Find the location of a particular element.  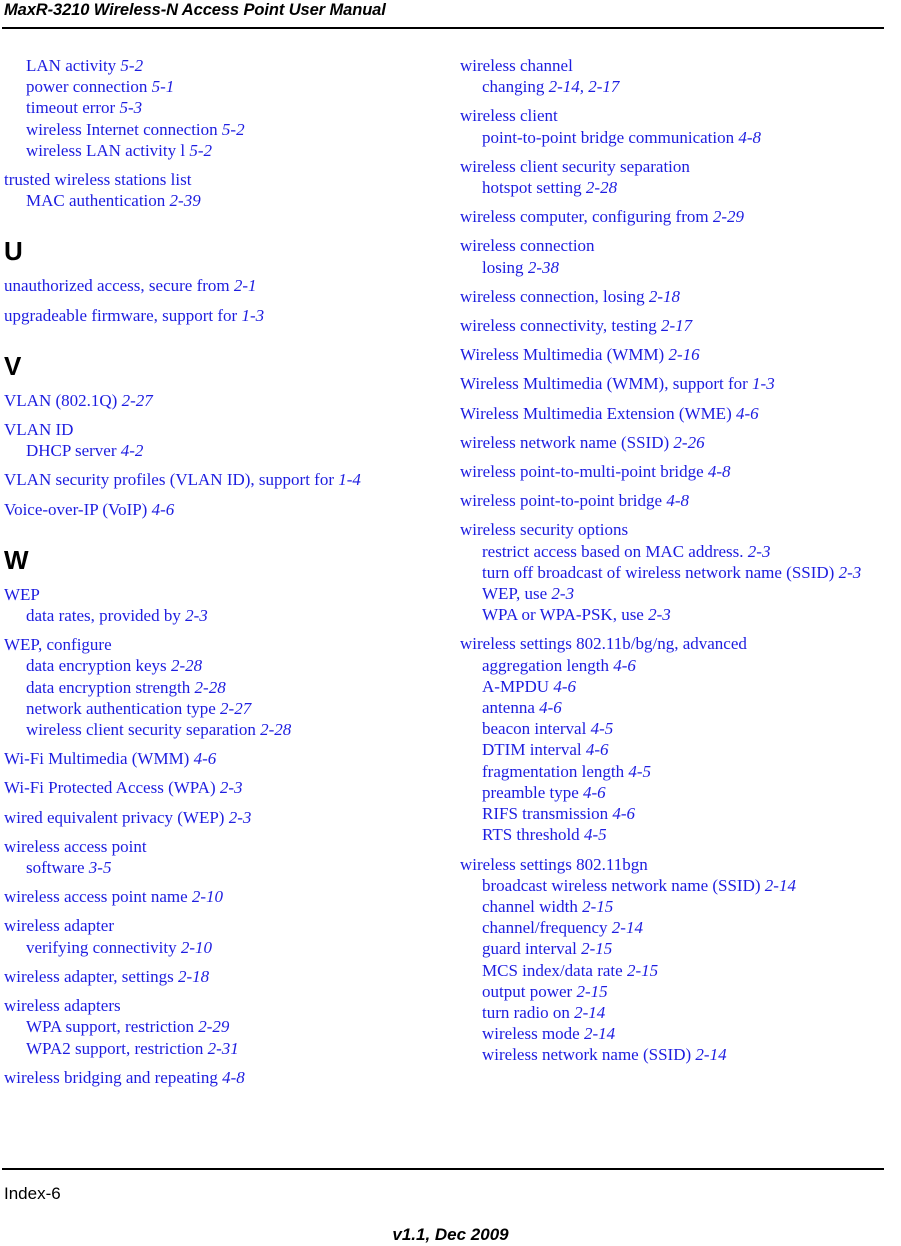

index-entry-sub: RIFS transmission 4-6 is located at coordinates (680, 813).